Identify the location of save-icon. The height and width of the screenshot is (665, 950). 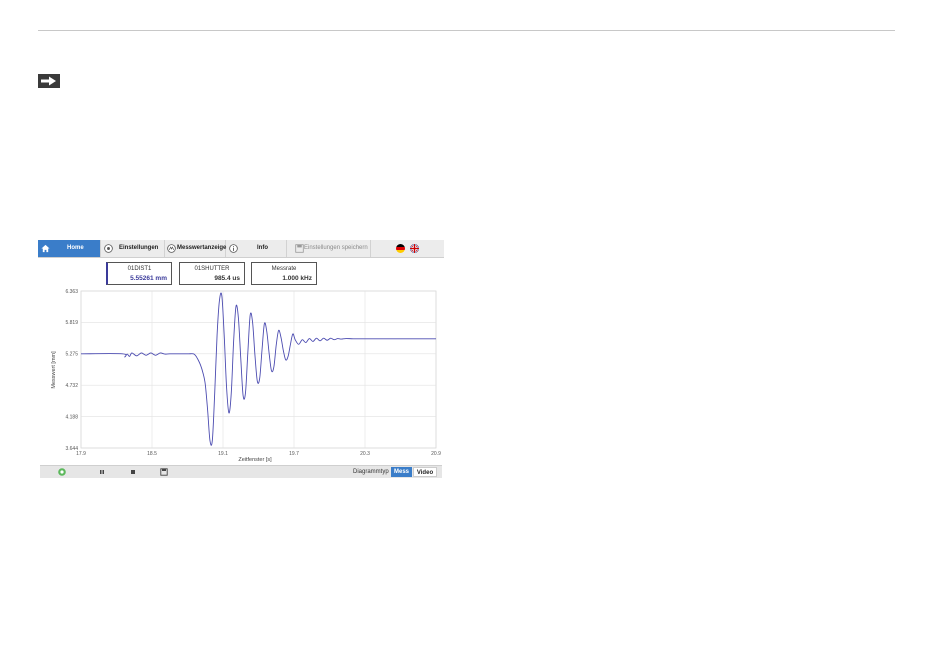
(299, 248).